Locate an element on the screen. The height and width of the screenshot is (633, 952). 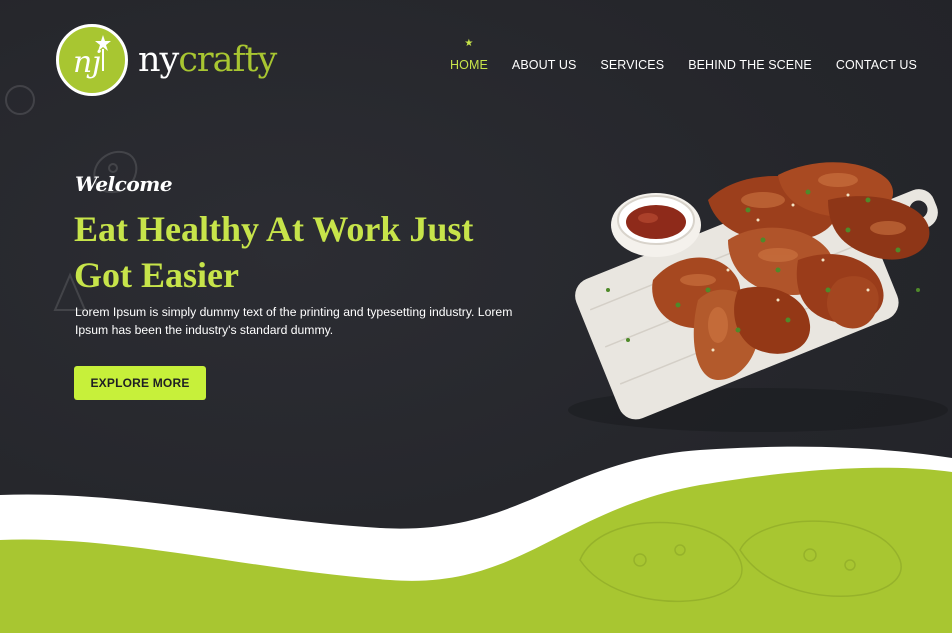
nav-item-label: BEHIND THE SCENE is located at coordinates (750, 65).